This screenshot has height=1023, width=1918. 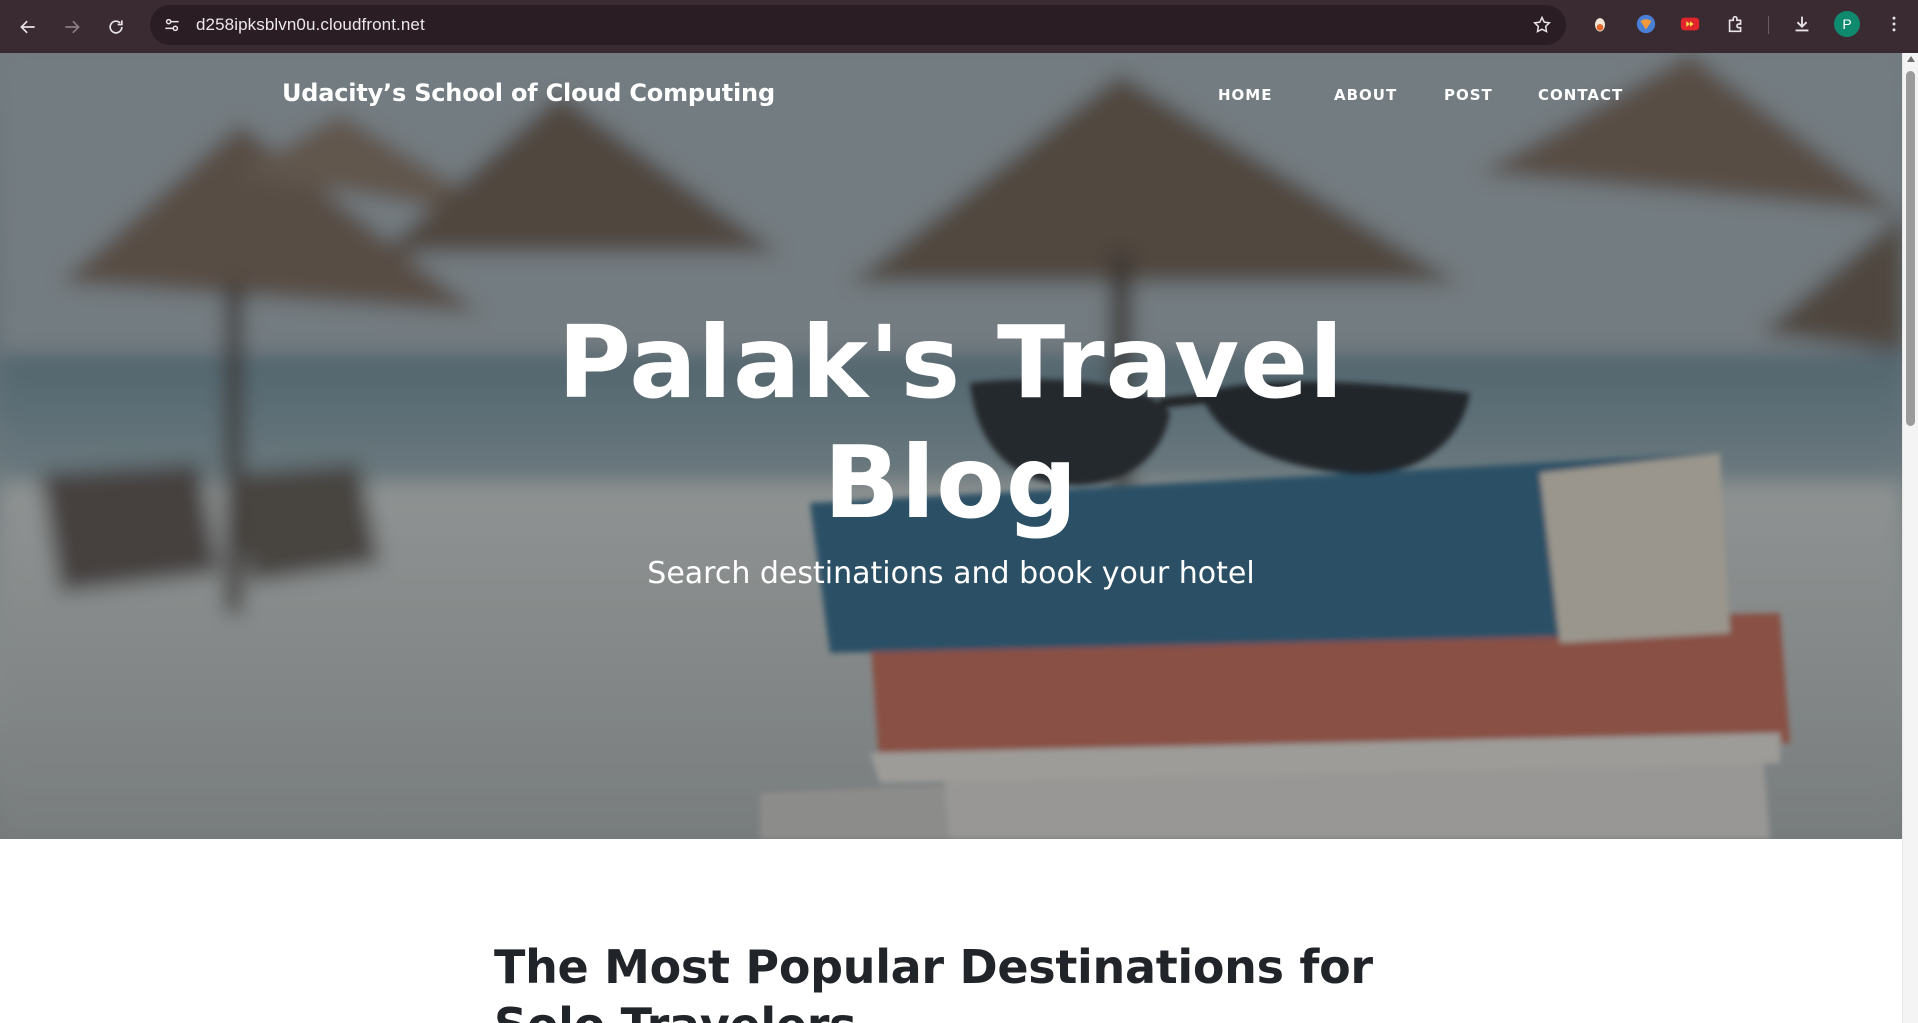 I want to click on nav-menu: HOME ABOUT POST CONTACT, so click(x=1423, y=95).